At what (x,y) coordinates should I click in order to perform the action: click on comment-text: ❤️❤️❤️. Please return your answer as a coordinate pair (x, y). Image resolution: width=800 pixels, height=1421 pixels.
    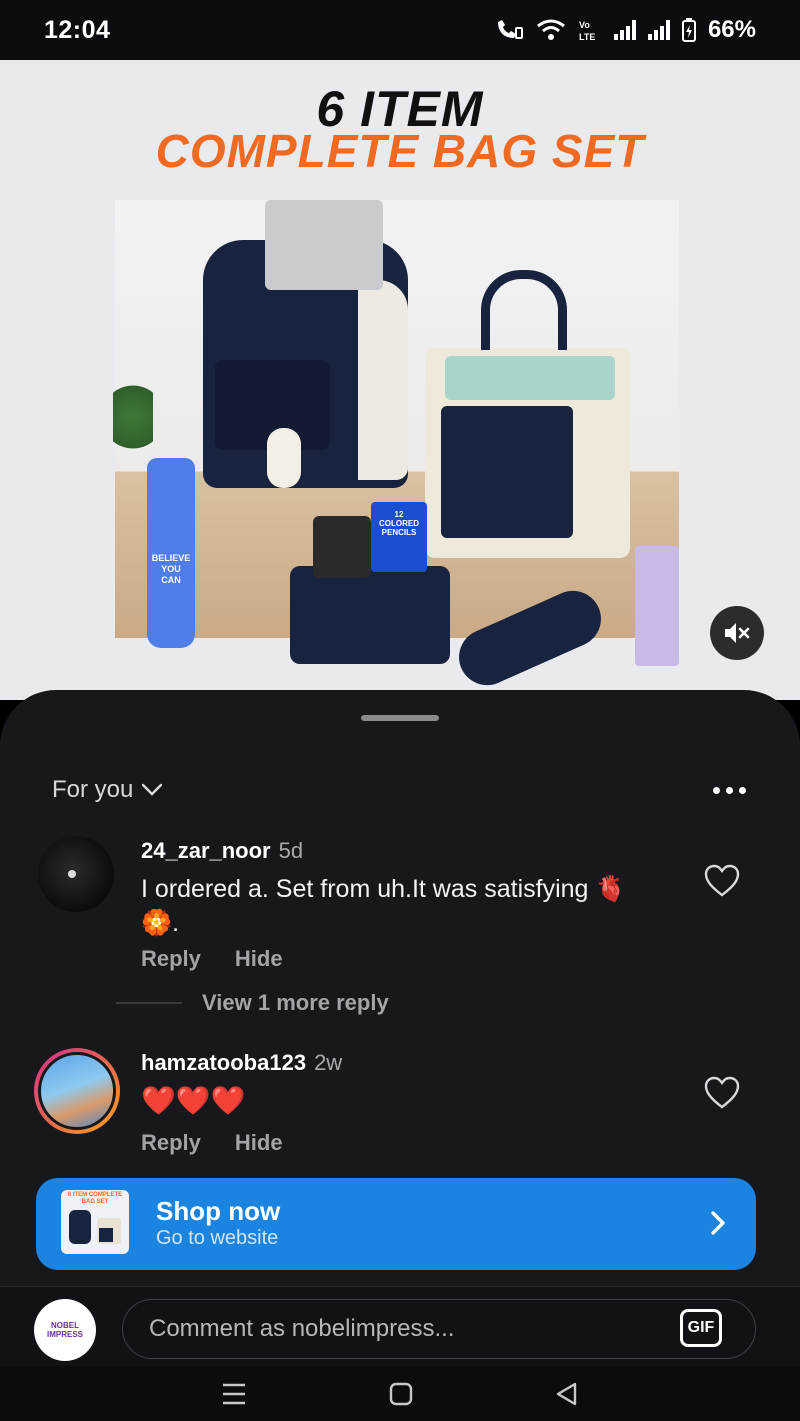
    Looking at the image, I should click on (193, 1100).